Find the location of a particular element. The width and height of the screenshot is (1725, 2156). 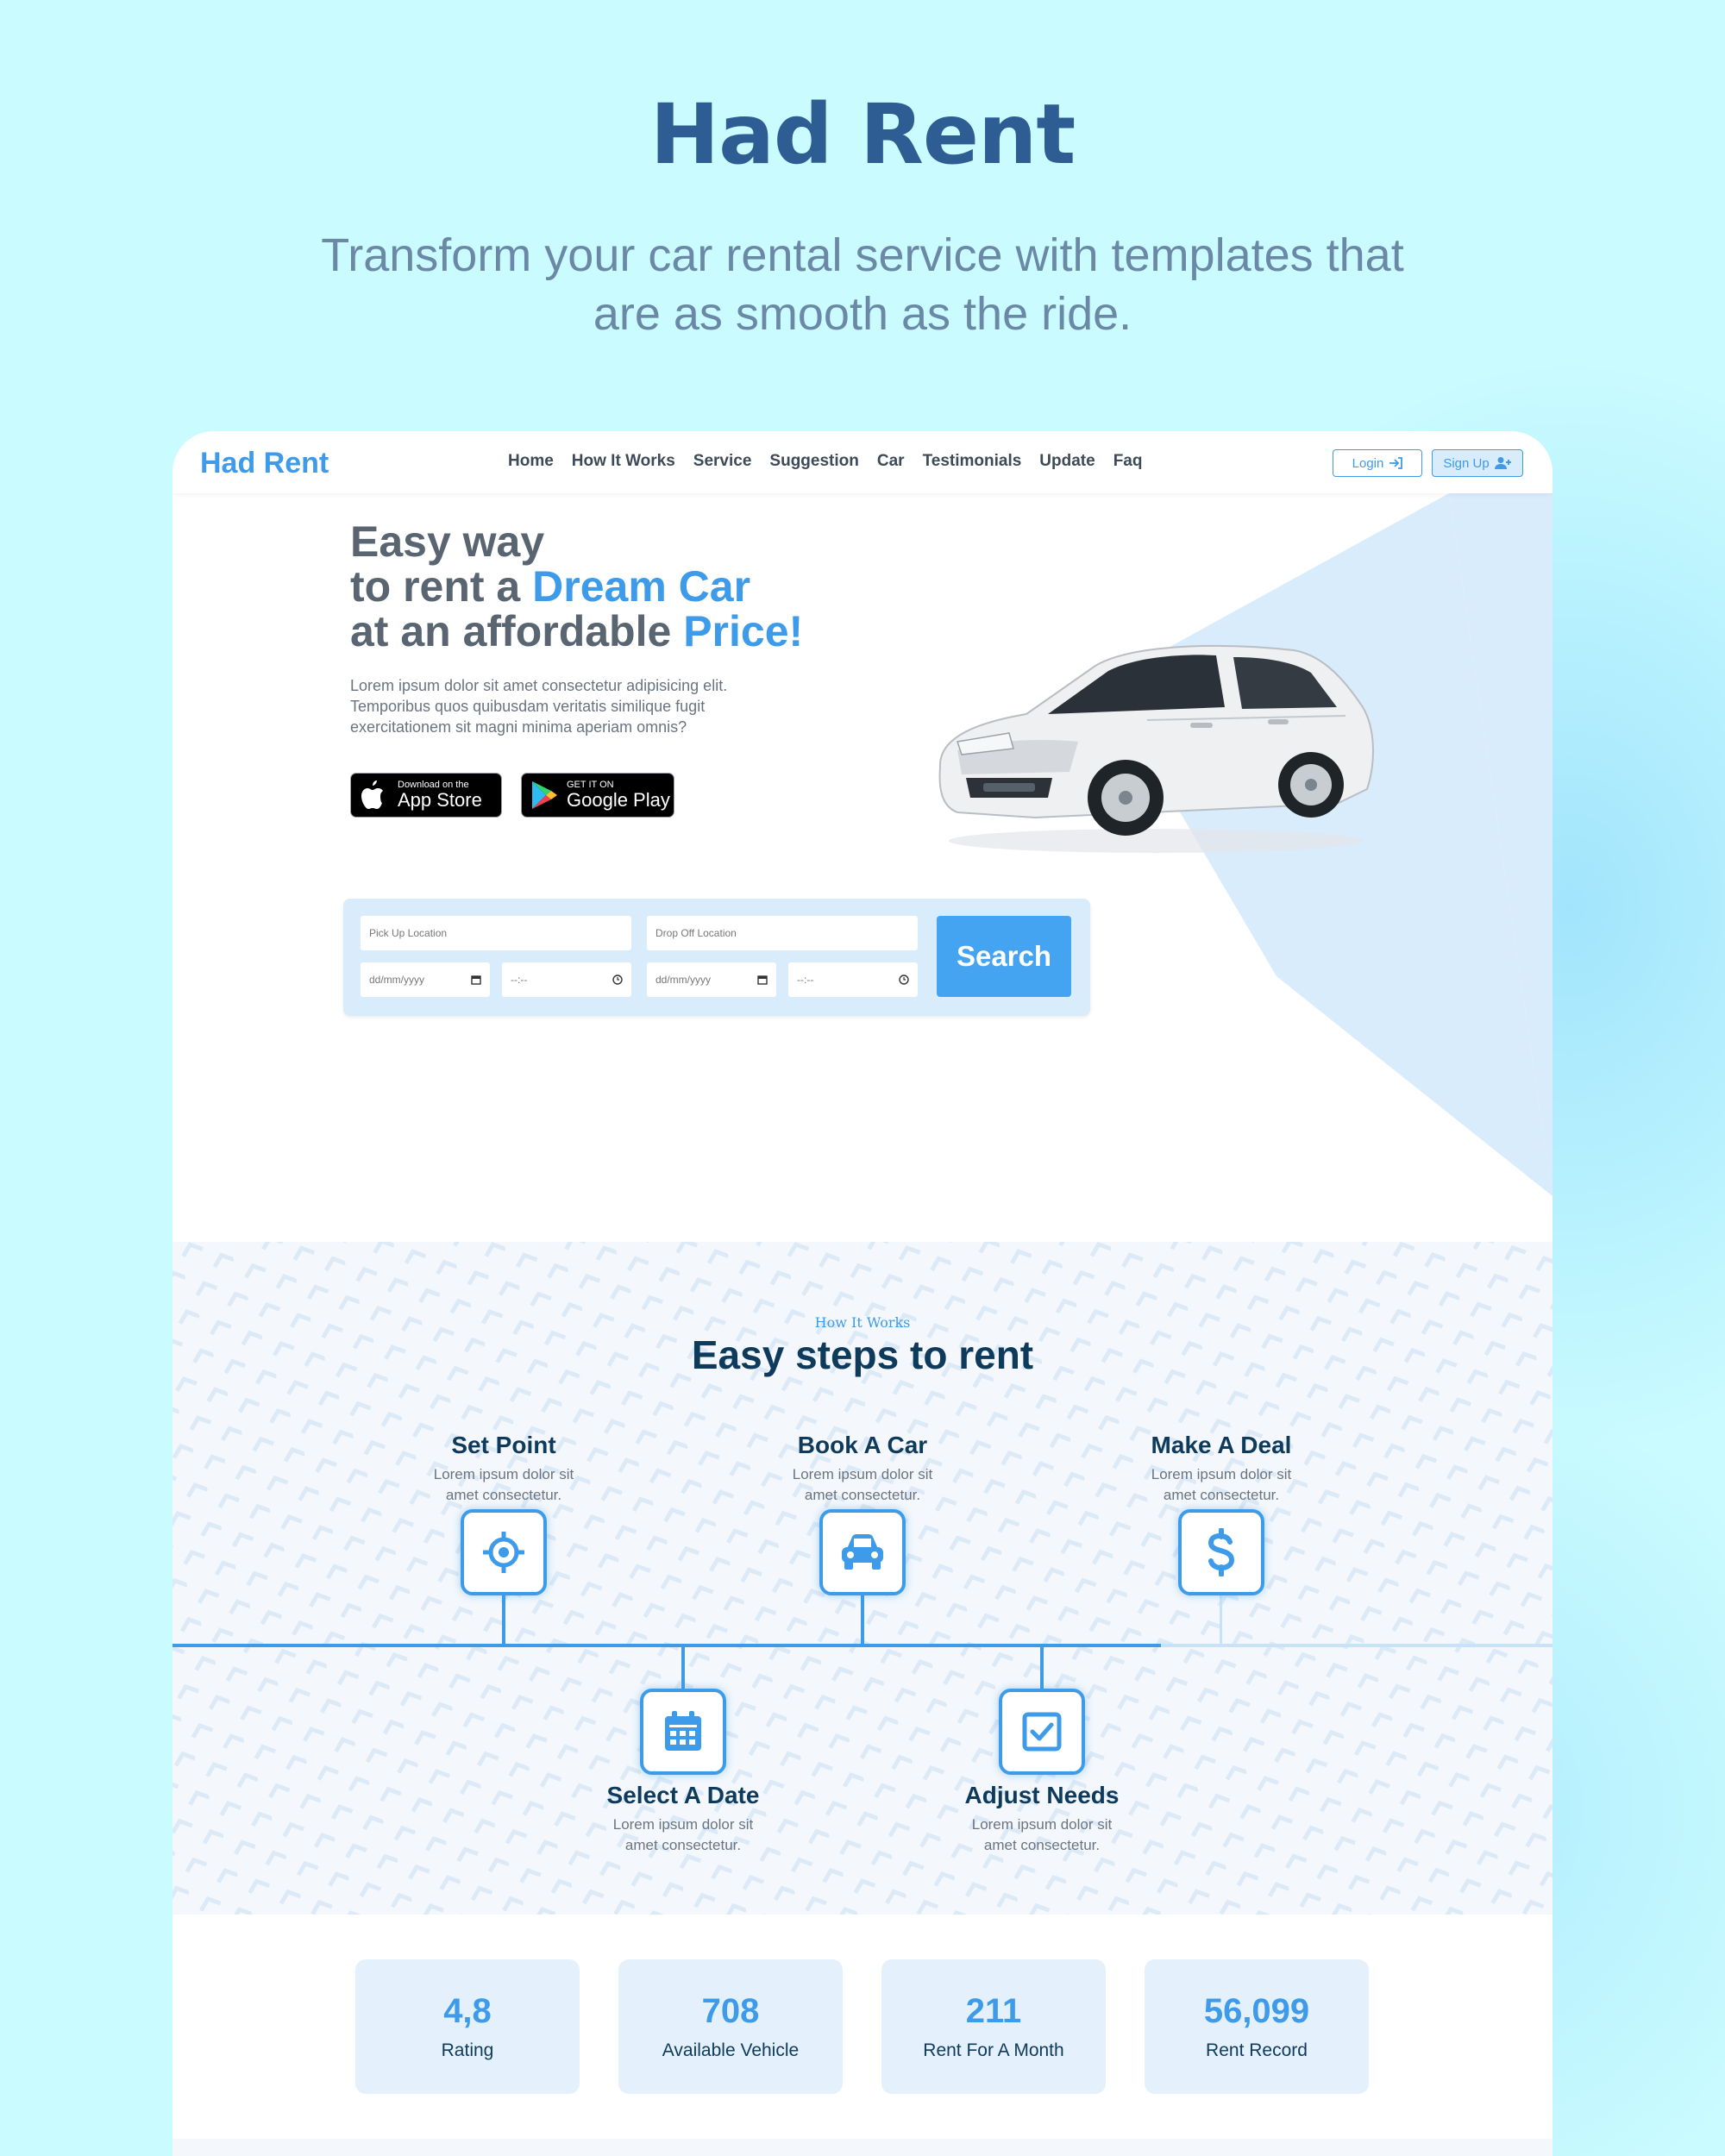

google-play-big-text: Google Play is located at coordinates (619, 800).